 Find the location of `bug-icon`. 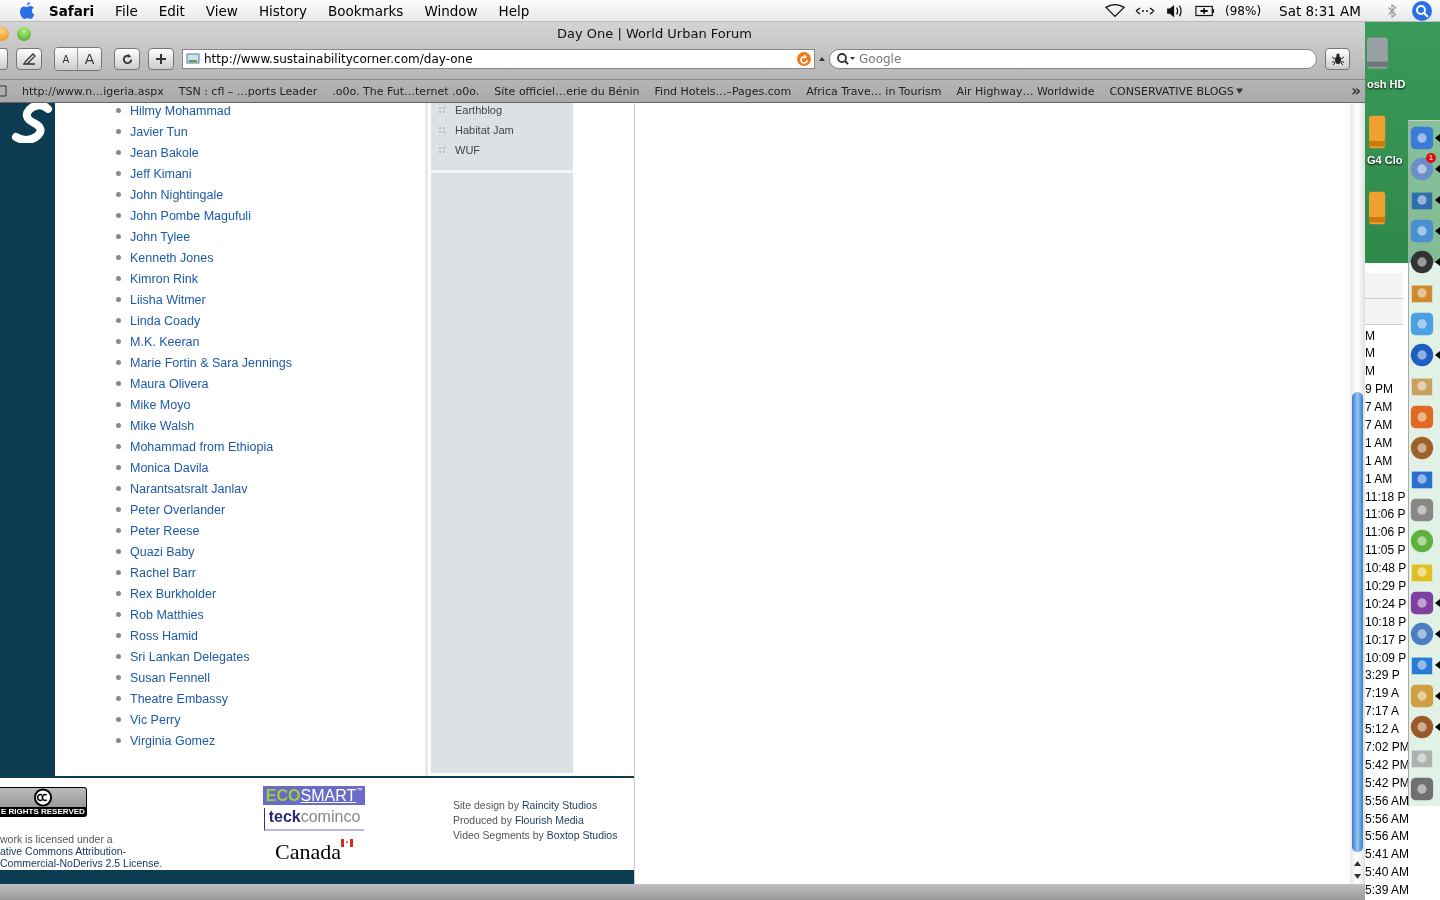

bug-icon is located at coordinates (1337, 59).